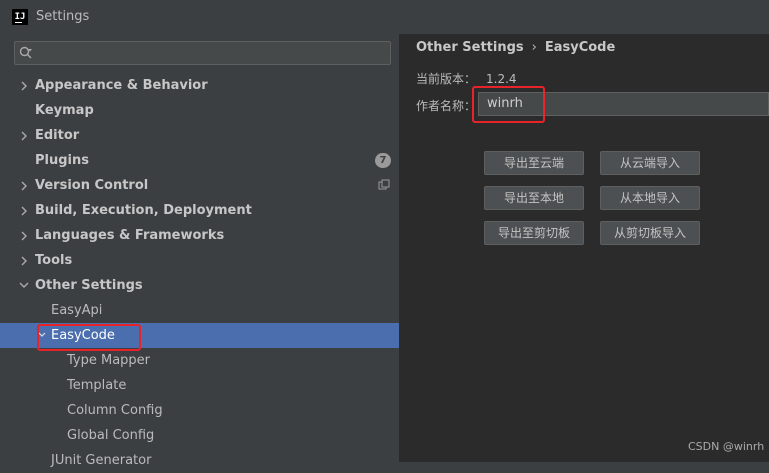 The image size is (769, 473). Describe the element at coordinates (650, 163) in the screenshot. I see `import-from-cloud-button: 从云端导入` at that location.